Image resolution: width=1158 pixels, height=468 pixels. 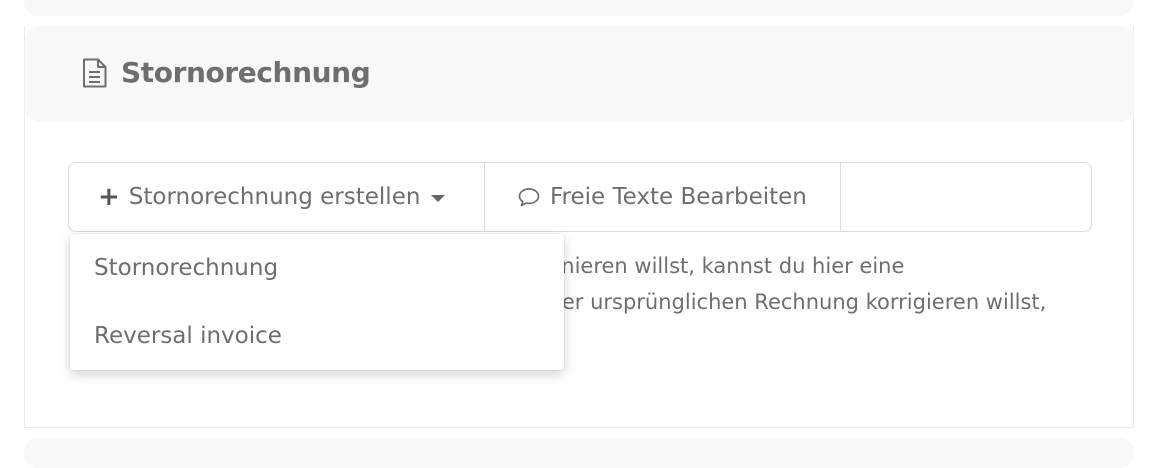 What do you see at coordinates (246, 72) in the screenshot?
I see `card-title: Stornorechnung` at bounding box center [246, 72].